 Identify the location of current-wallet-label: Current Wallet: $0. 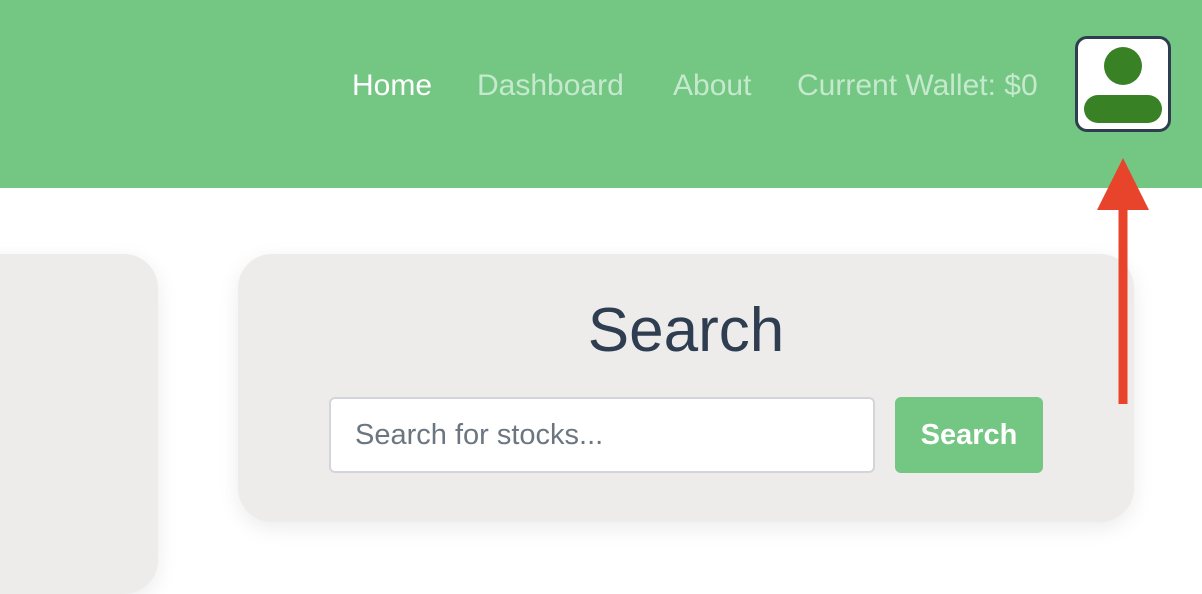
(917, 85).